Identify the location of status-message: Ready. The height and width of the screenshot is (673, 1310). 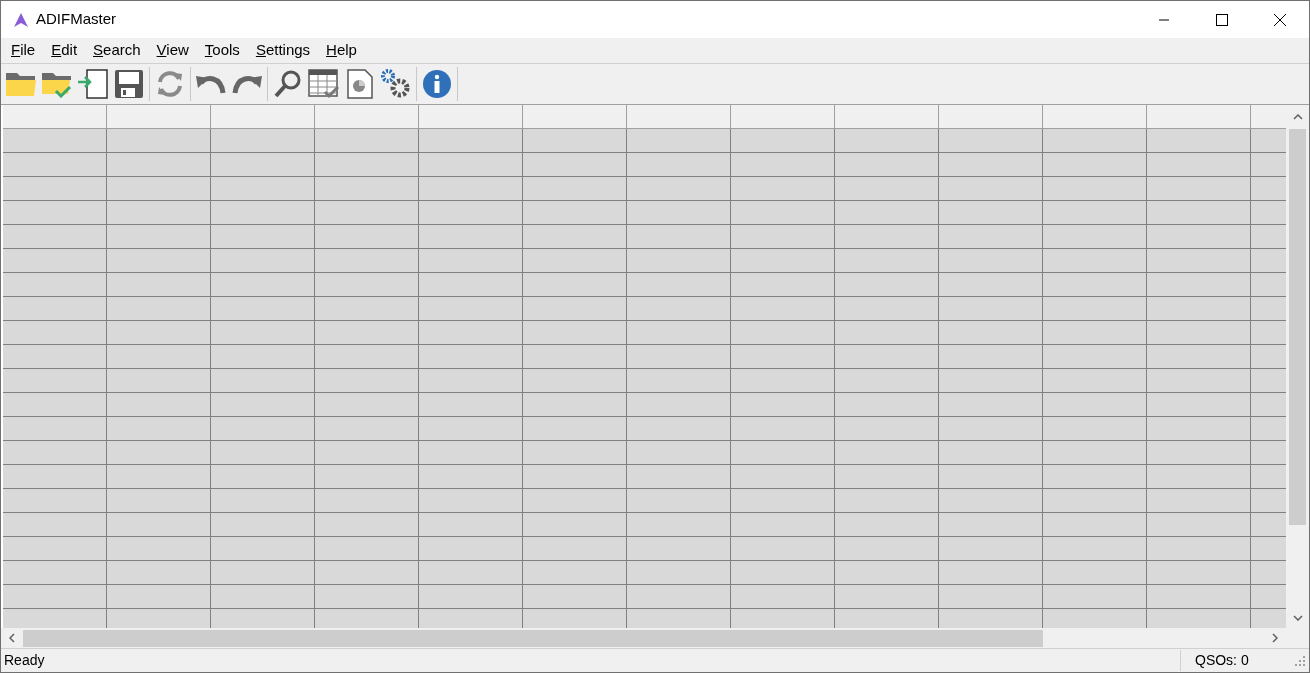
(24, 660).